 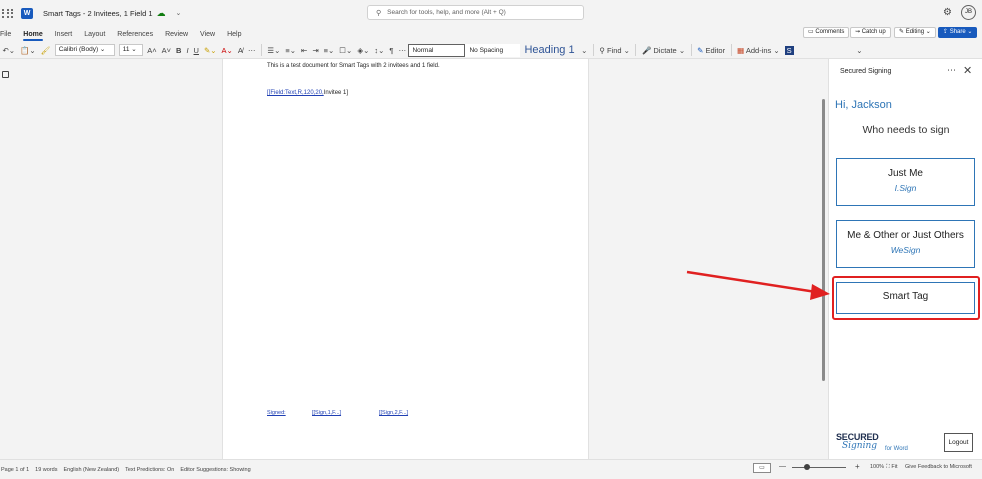 I want to click on borders-icon: ☐⌄, so click(x=345, y=50).